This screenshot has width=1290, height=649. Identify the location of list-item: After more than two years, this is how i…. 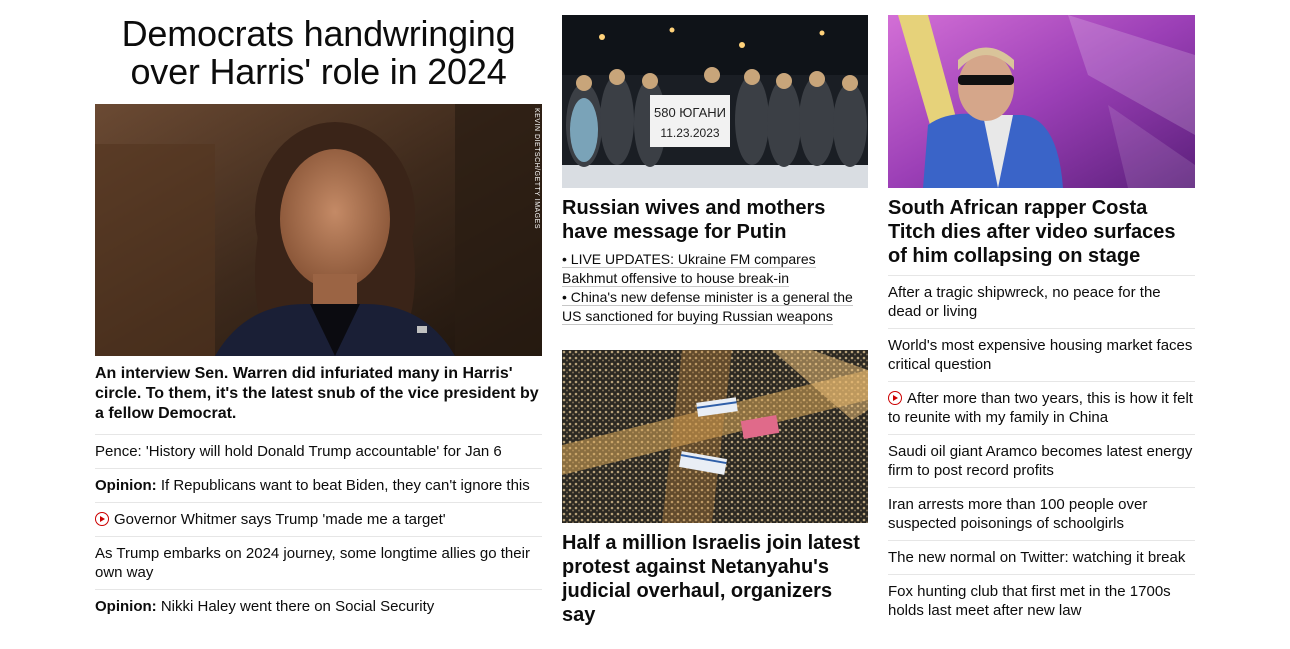
(1041, 407).